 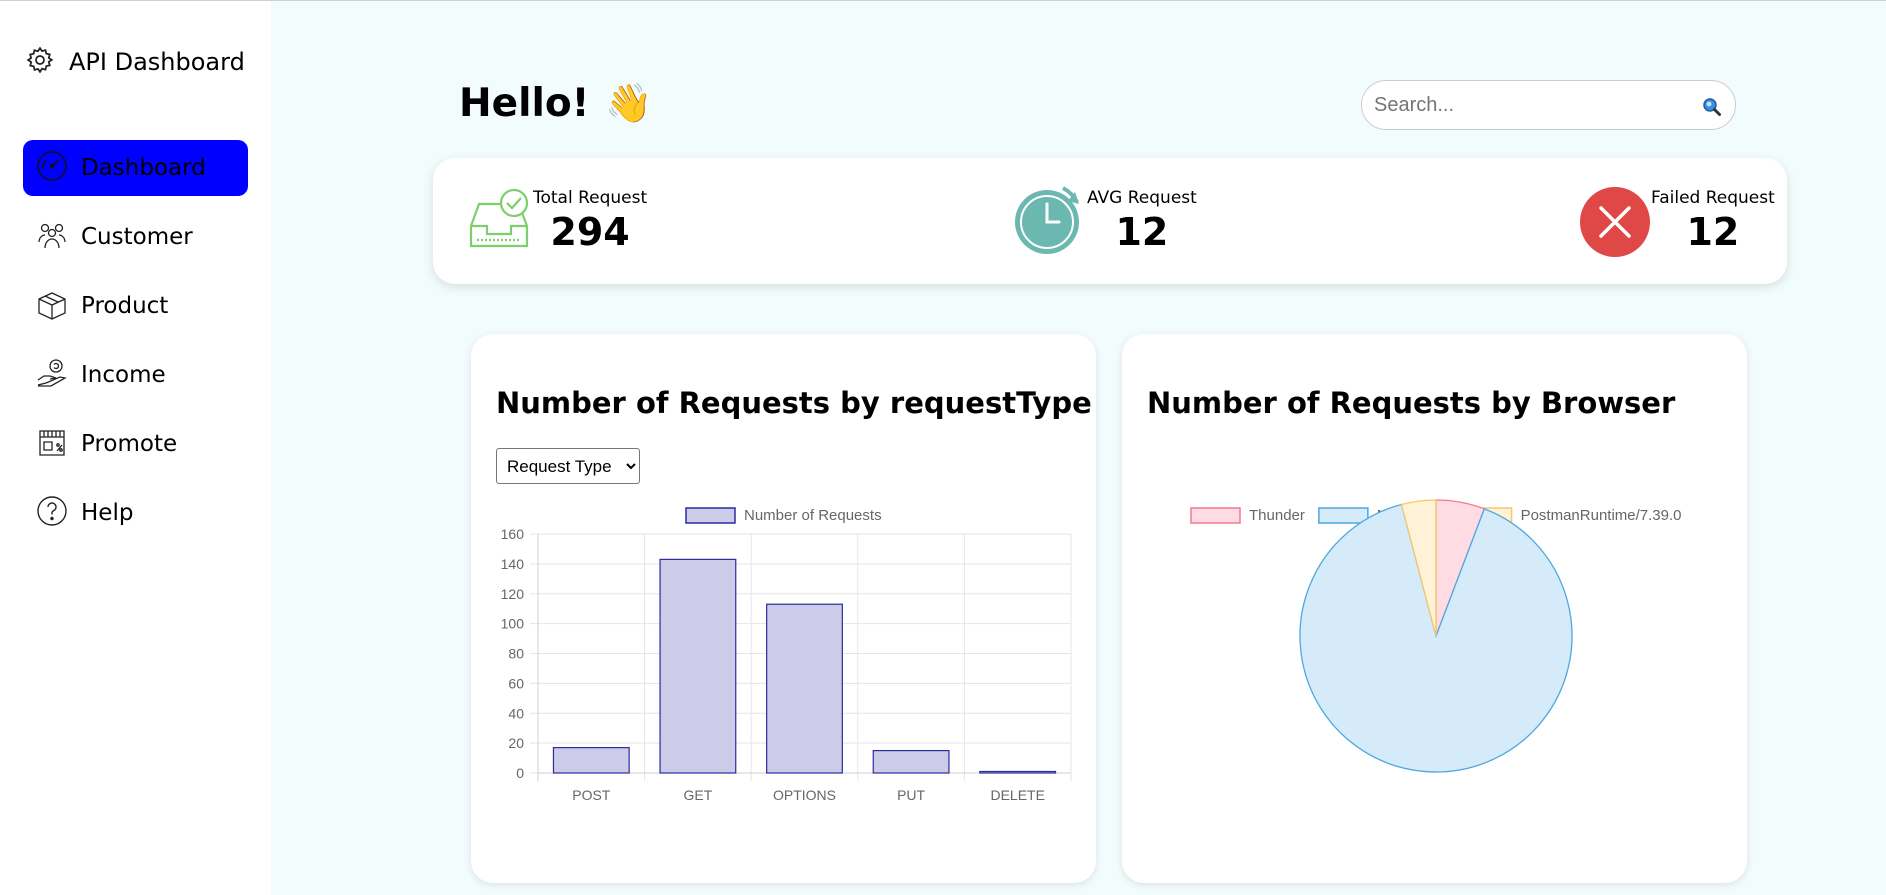 I want to click on sidebar-item-product: Product, so click(x=135, y=306).